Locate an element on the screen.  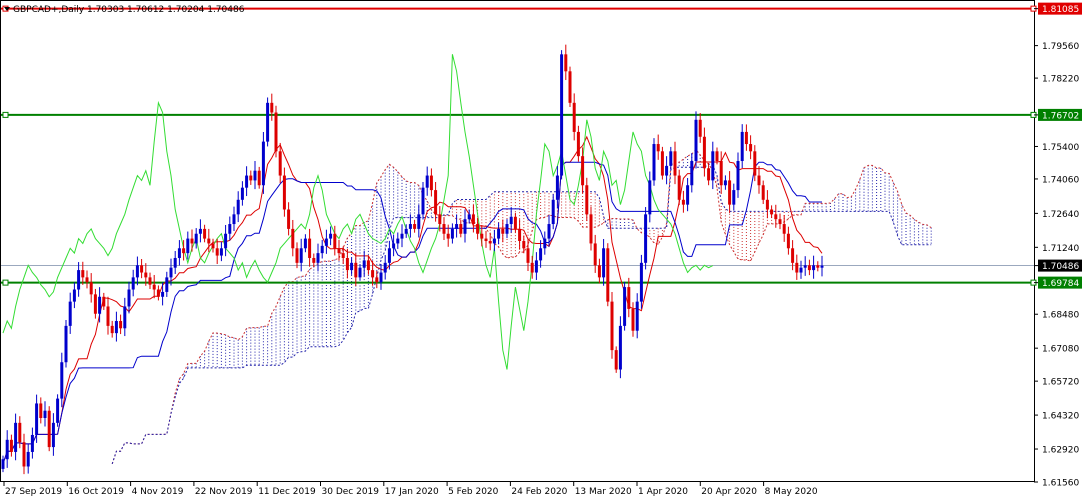
y-tick-label: 1.69784 is located at coordinates (1060, 284).